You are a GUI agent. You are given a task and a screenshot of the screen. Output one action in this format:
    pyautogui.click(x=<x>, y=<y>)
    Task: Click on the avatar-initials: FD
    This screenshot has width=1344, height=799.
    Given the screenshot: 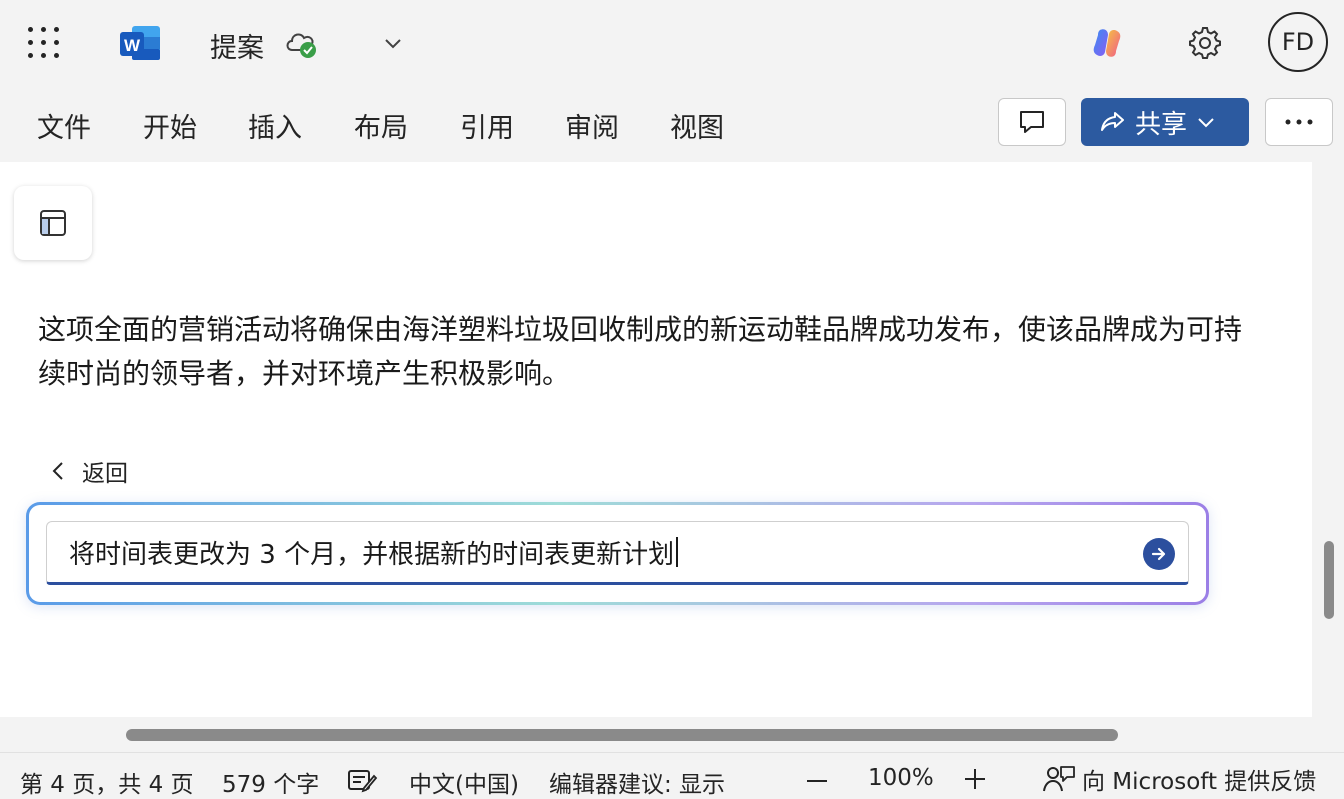 What is the action you would take?
    pyautogui.click(x=1298, y=42)
    